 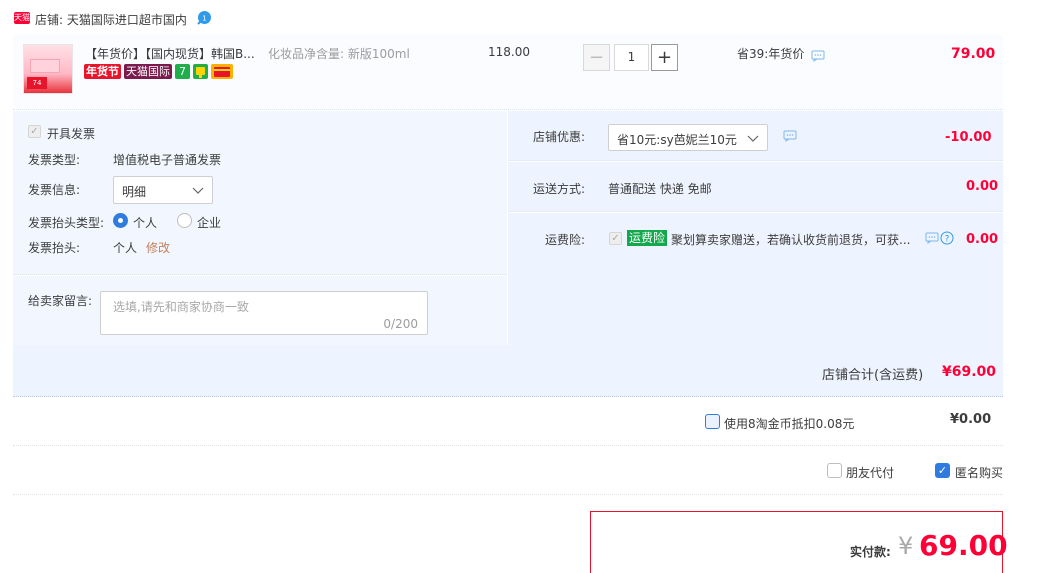 What do you see at coordinates (873, 375) in the screenshot?
I see `shop-total-label: 店铺合计(含运费)` at bounding box center [873, 375].